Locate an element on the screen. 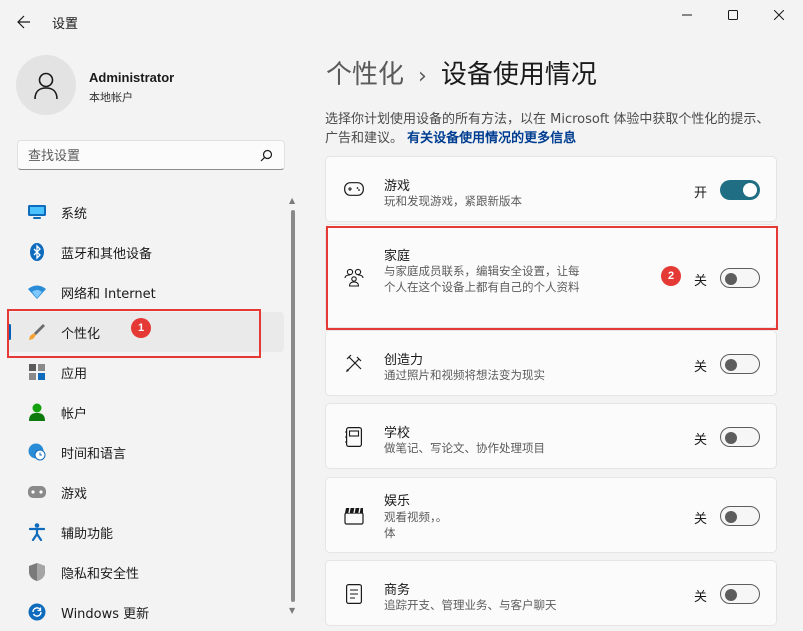 The width and height of the screenshot is (803, 631). sidebar-item-system: 系统 is located at coordinates (146, 212).